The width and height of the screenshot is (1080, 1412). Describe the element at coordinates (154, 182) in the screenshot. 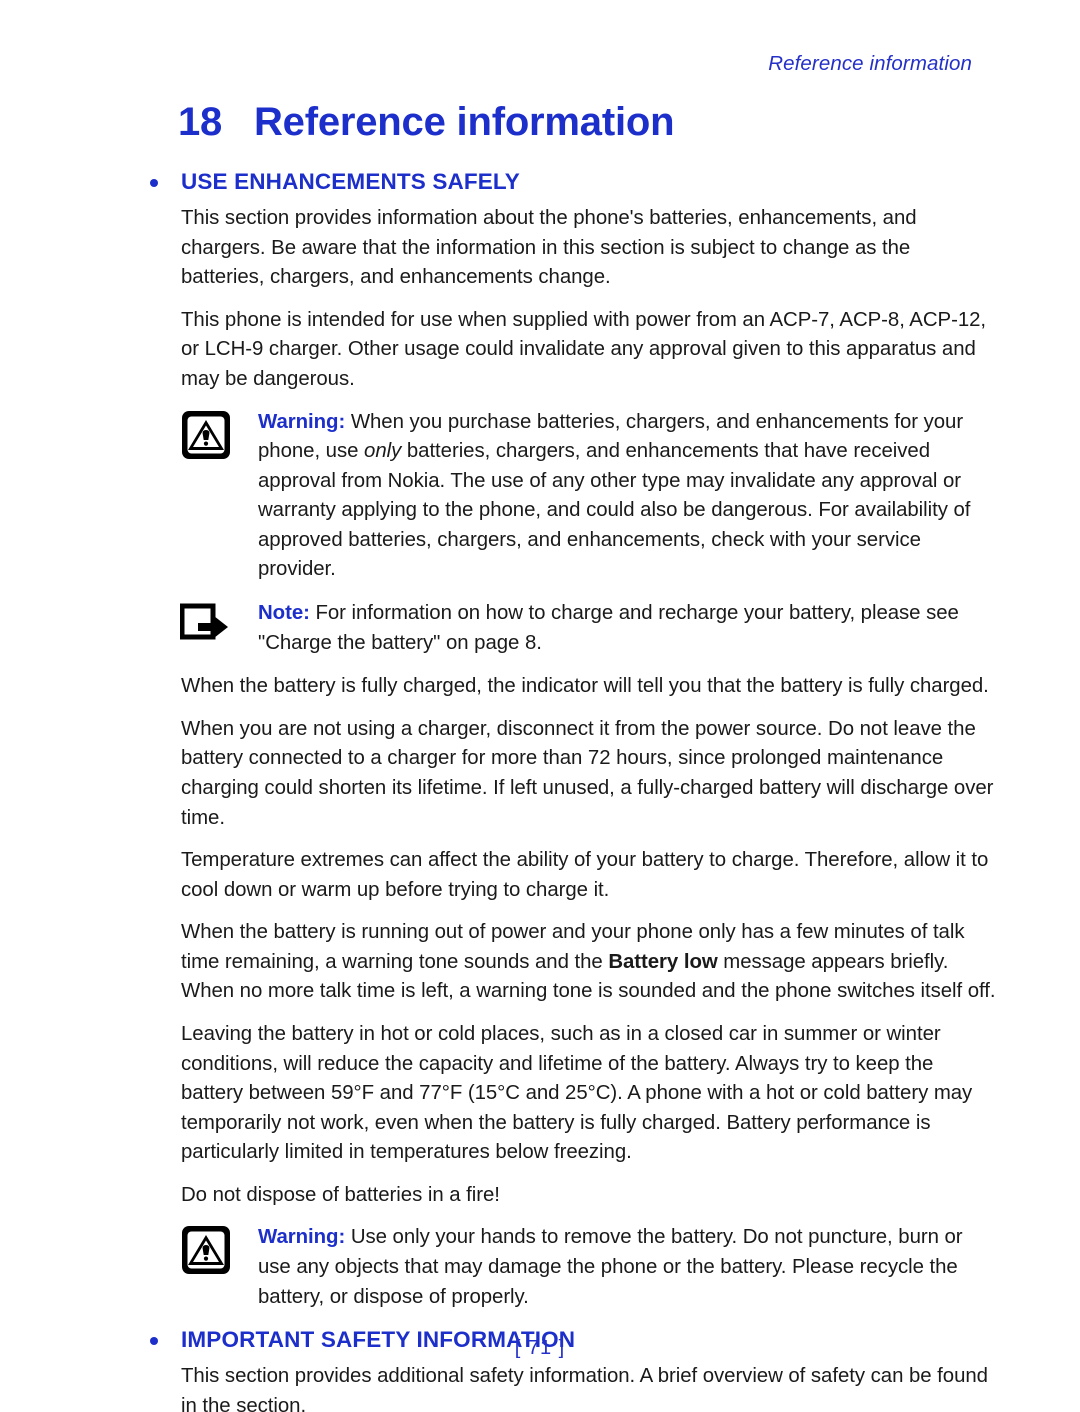

I see `bullet-icon` at that location.